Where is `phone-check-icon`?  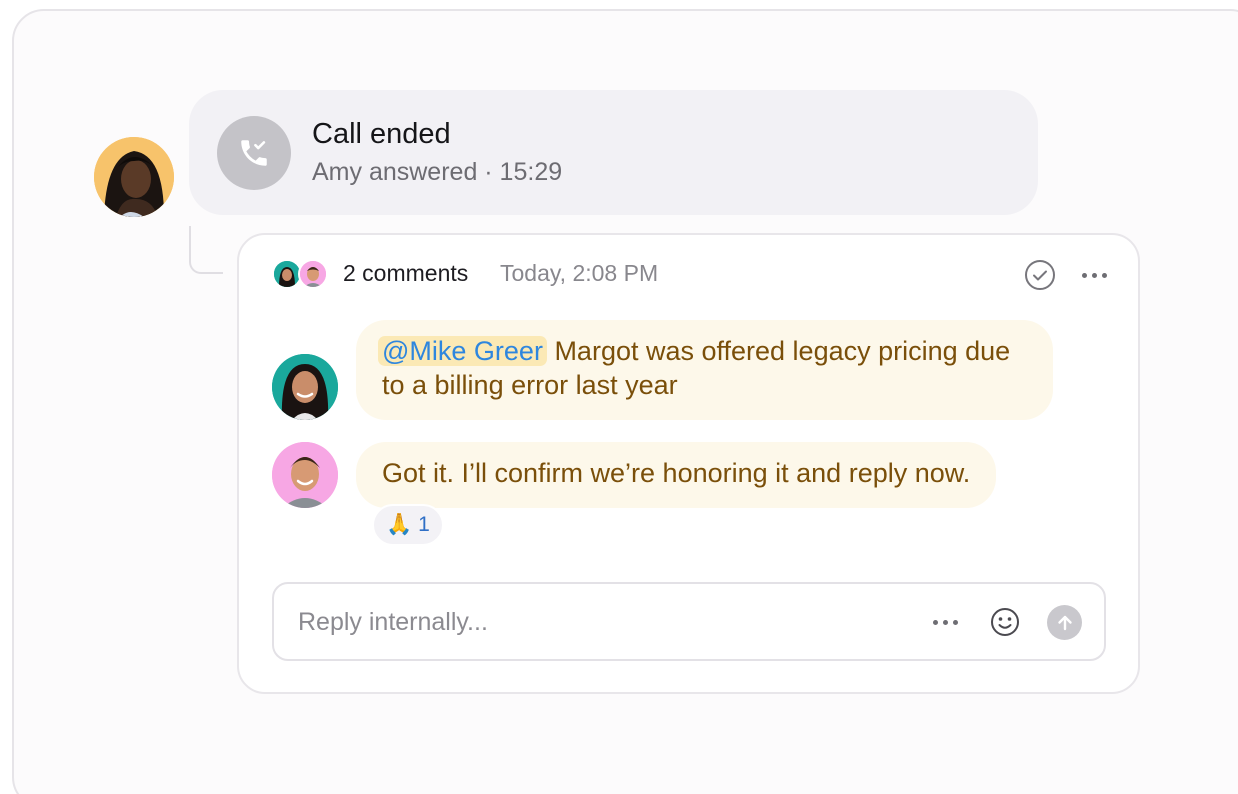
phone-check-icon is located at coordinates (254, 153).